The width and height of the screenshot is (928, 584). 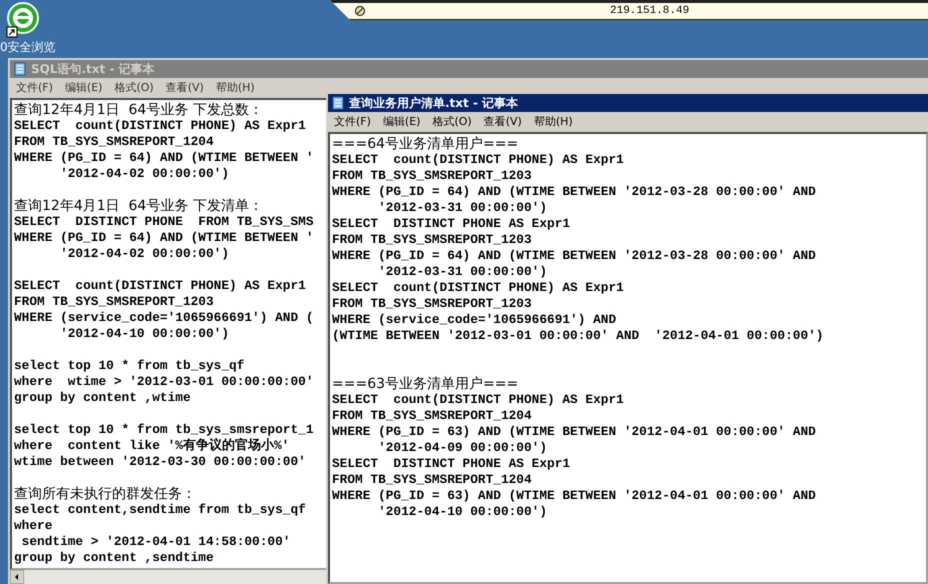 What do you see at coordinates (93, 69) in the screenshot?
I see `window-title: SQL语句.txt - 记事本` at bounding box center [93, 69].